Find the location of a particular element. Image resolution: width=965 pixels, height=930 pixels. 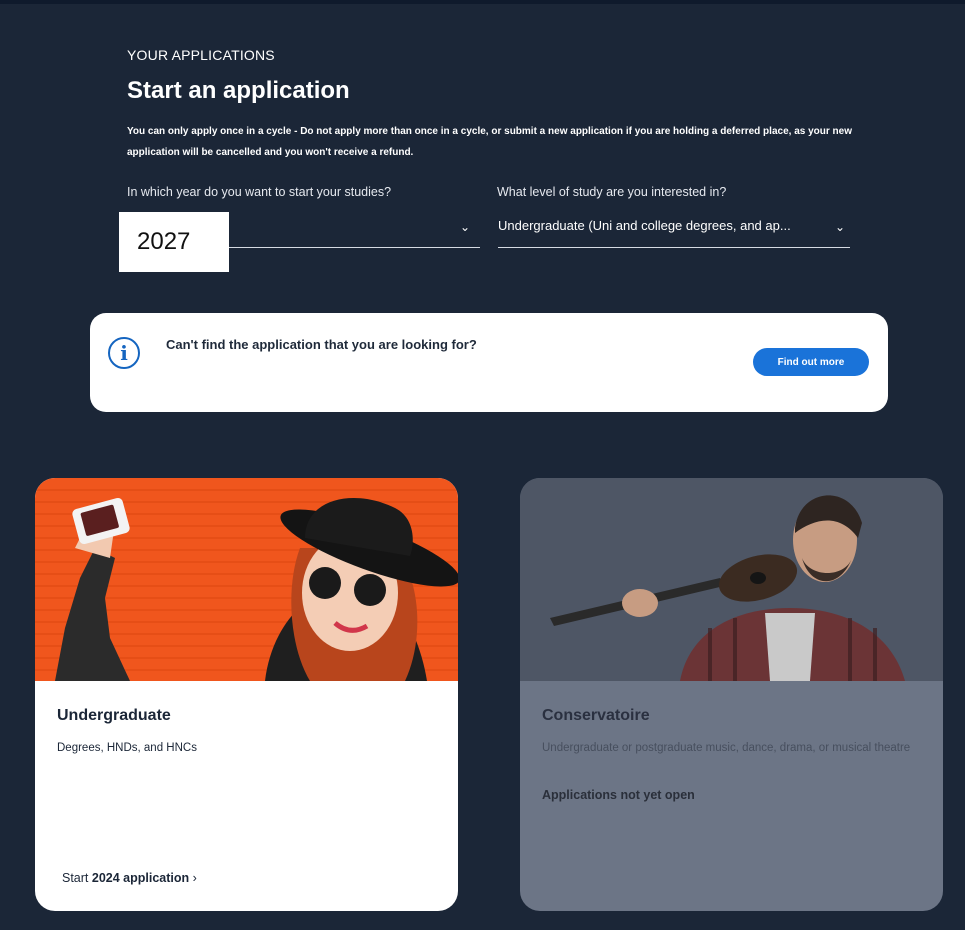

find-out-more-button: Find out more is located at coordinates (811, 362).